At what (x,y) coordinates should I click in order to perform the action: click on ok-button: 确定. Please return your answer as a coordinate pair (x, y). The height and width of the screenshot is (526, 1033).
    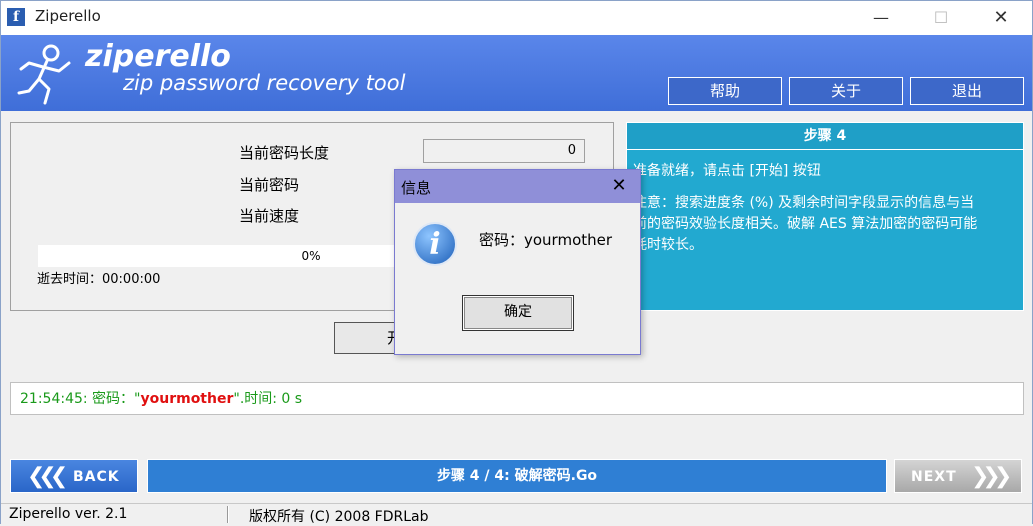
    Looking at the image, I should click on (518, 313).